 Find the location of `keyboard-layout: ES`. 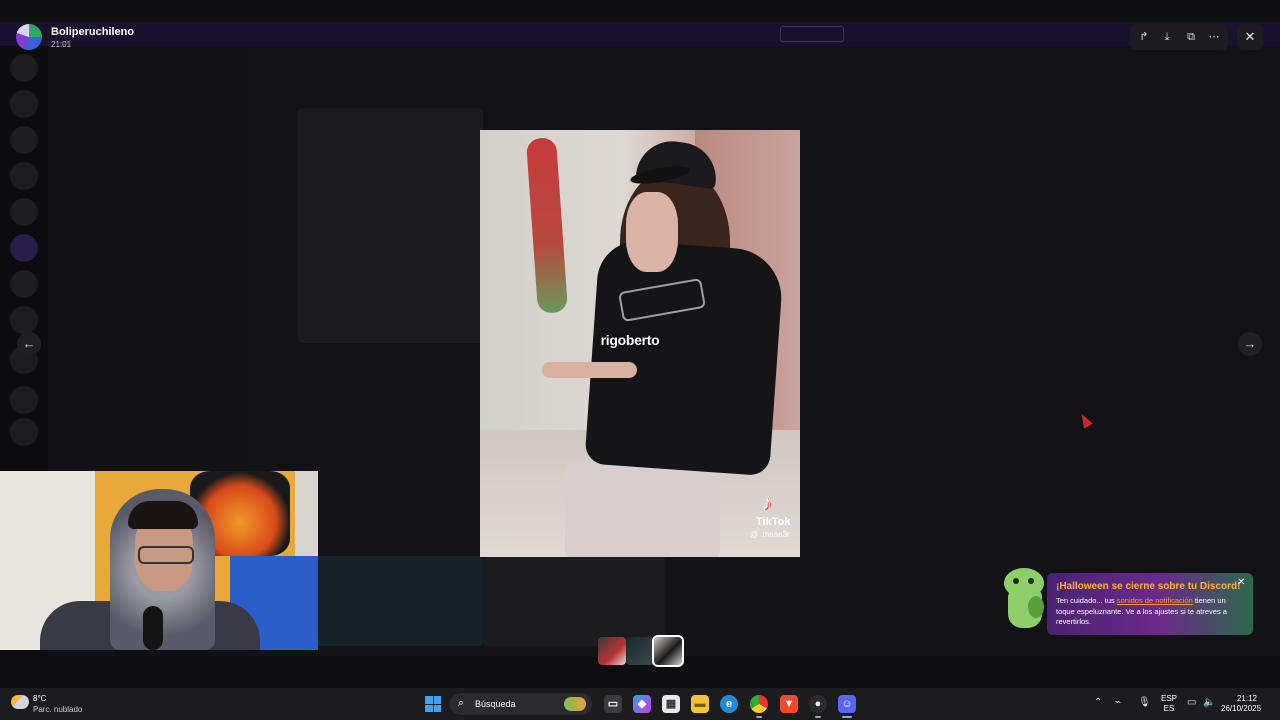

keyboard-layout: ES is located at coordinates (1169, 708).